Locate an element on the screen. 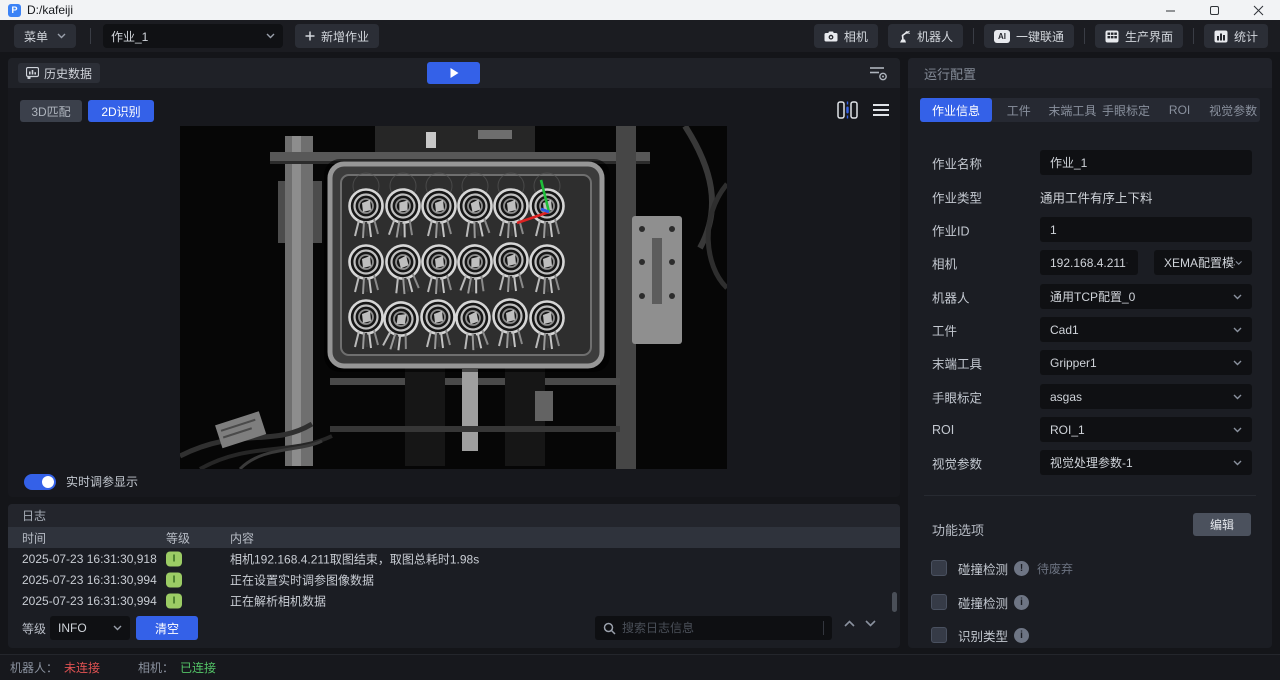 The height and width of the screenshot is (680, 1280). tab-roi: ROI is located at coordinates (1180, 110).